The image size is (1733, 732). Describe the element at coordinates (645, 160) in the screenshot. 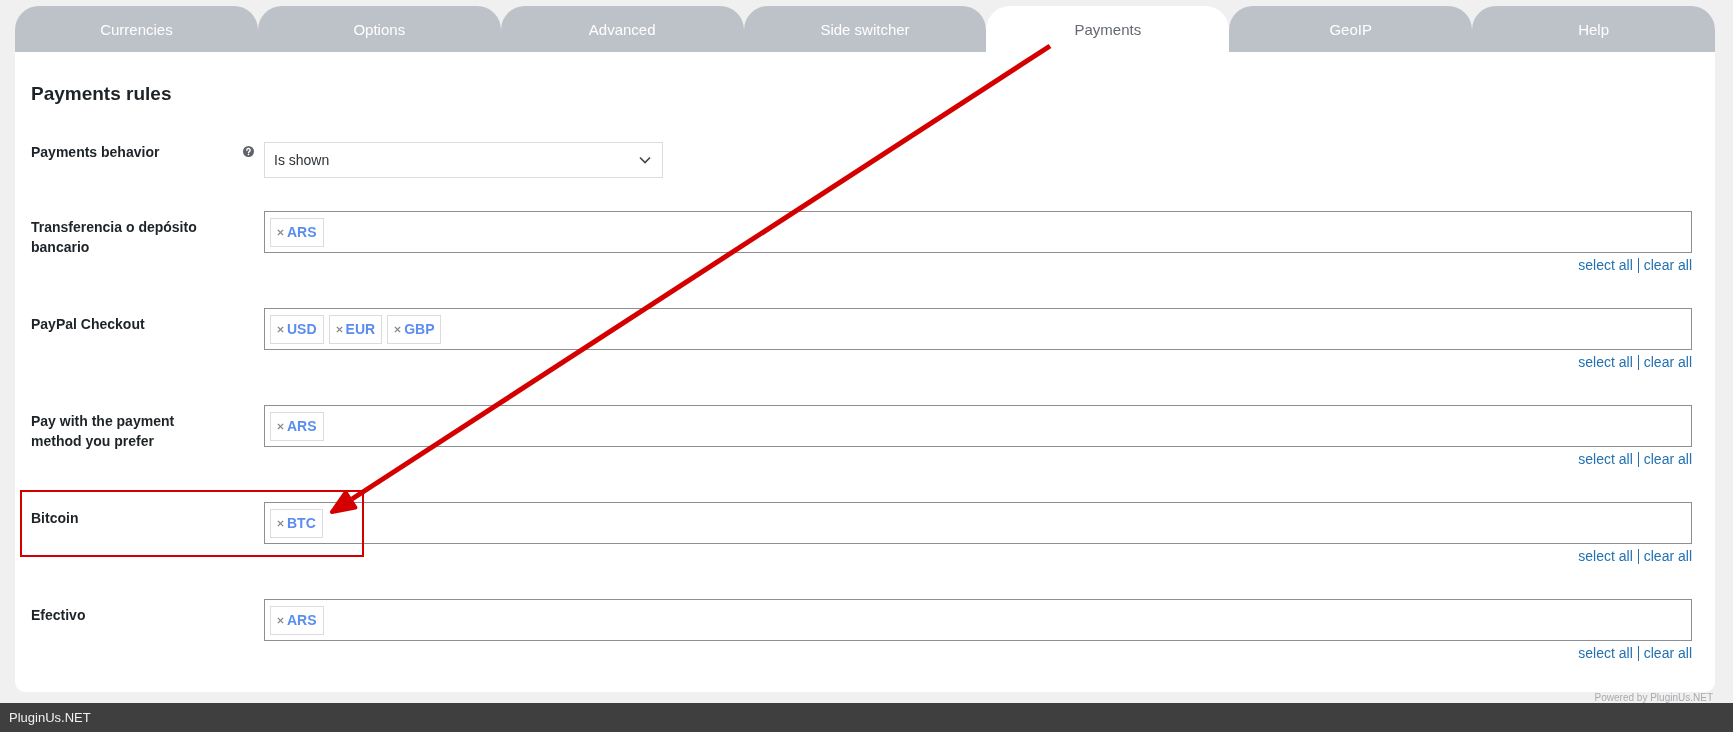

I see `chevron-down-icon` at that location.